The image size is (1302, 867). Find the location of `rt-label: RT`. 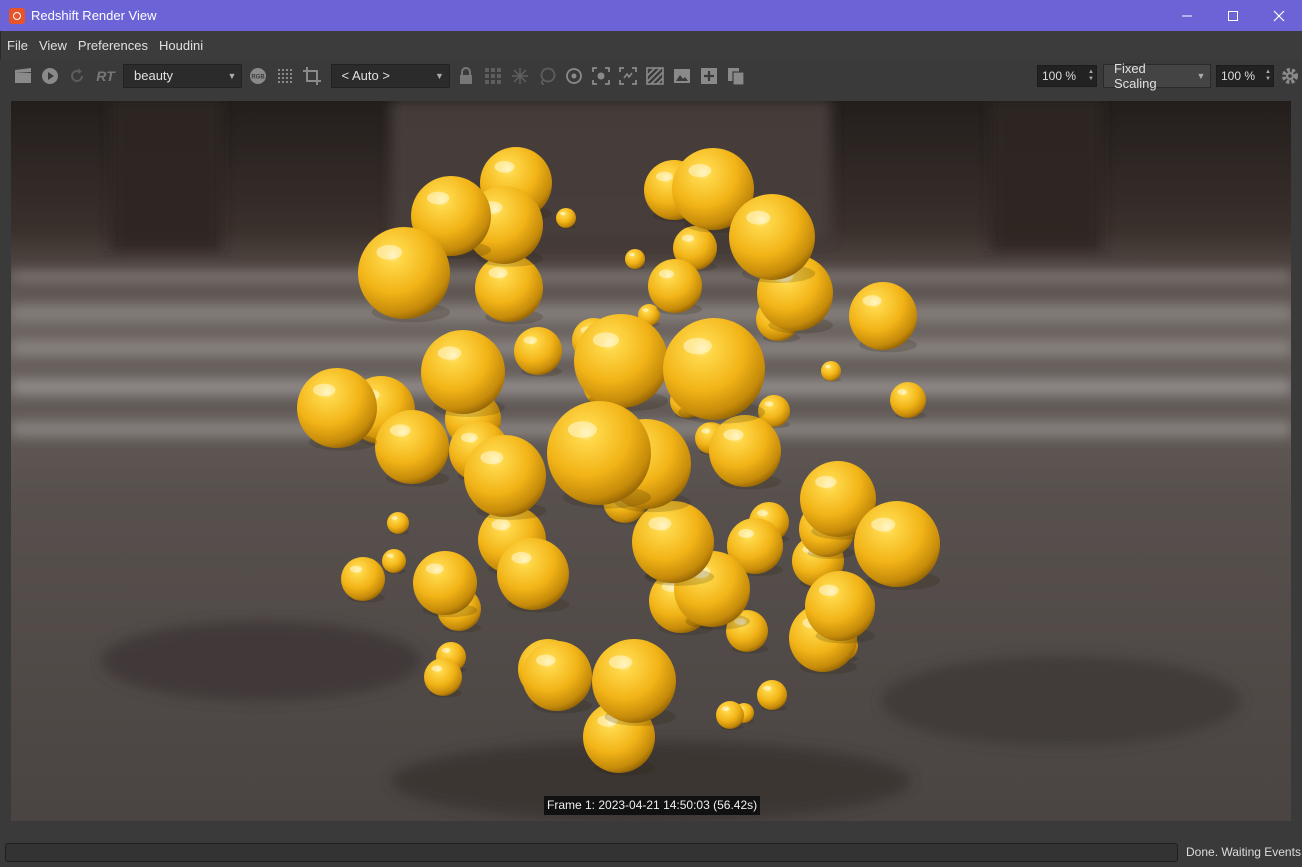

rt-label: RT is located at coordinates (105, 75).